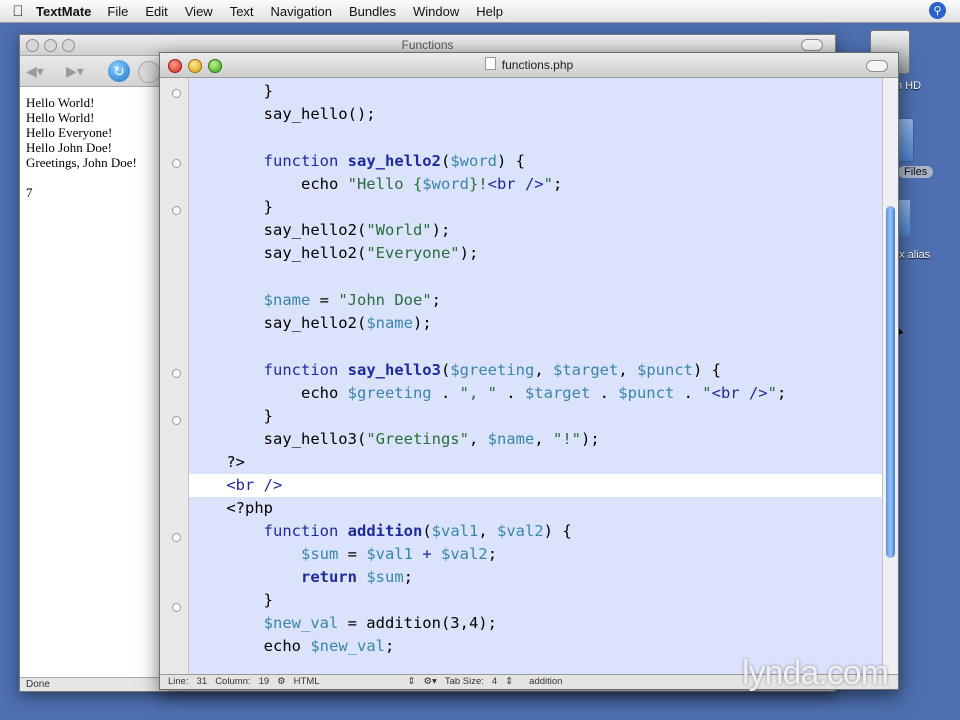  I want to click on tab-size-stepper-icon: ⇕, so click(509, 682).